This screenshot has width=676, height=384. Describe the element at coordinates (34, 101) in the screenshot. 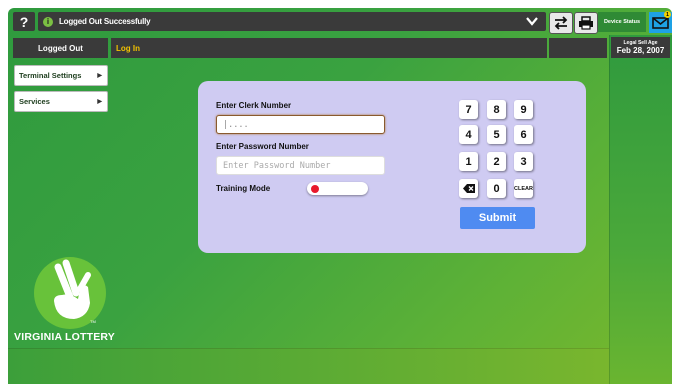

I see `sidebar-item-label: Services` at that location.